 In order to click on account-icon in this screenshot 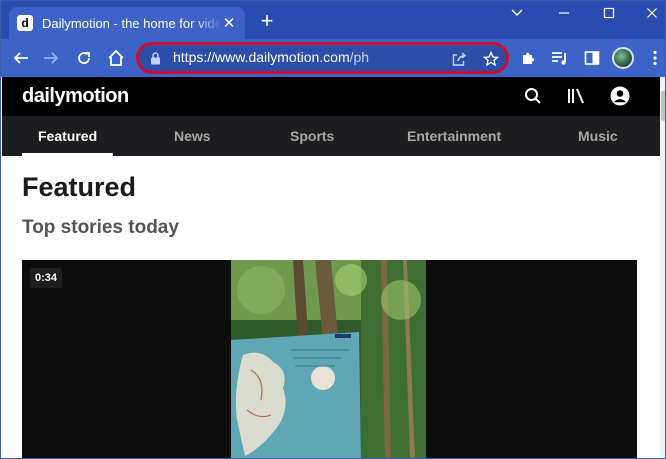, I will do `click(620, 96)`.